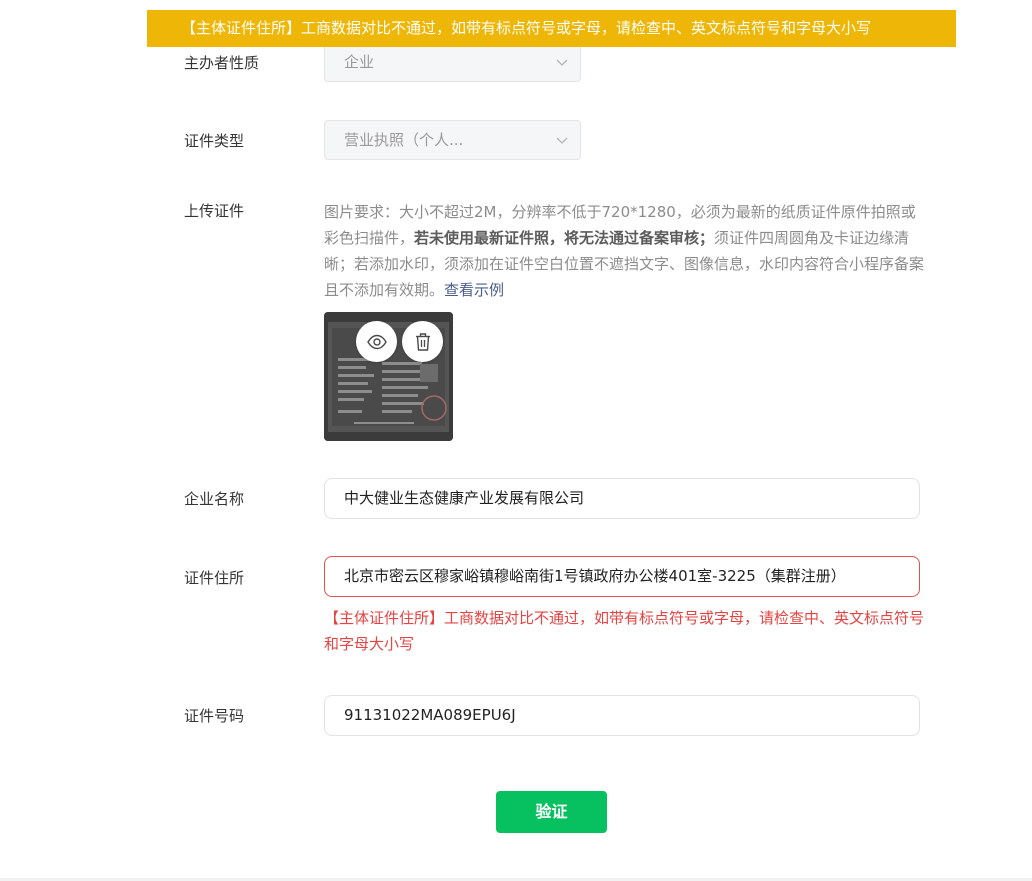 This screenshot has height=881, width=1032. What do you see at coordinates (214, 578) in the screenshot?
I see `certificate-address-label: 证件住所` at bounding box center [214, 578].